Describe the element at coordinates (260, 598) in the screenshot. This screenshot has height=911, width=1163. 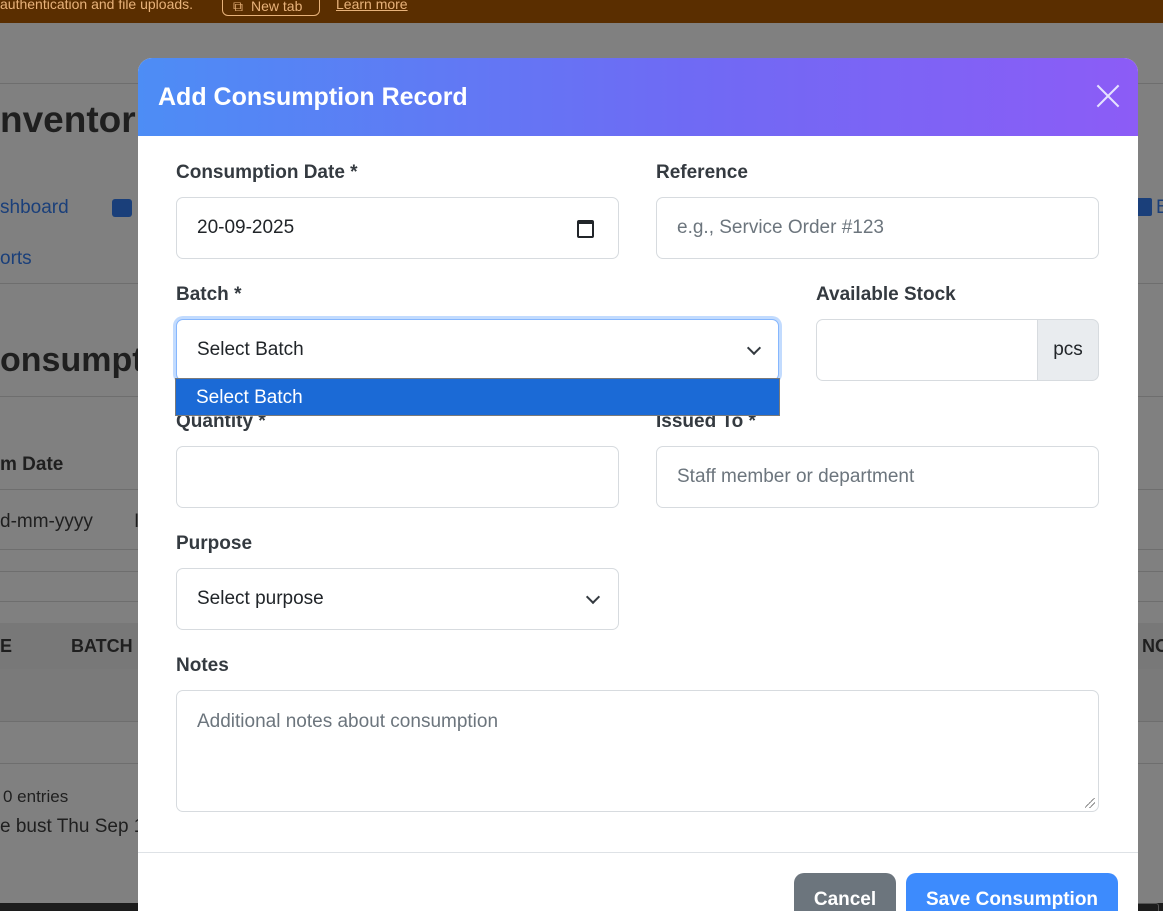
I see `purpose-select-value: Select purpose` at that location.